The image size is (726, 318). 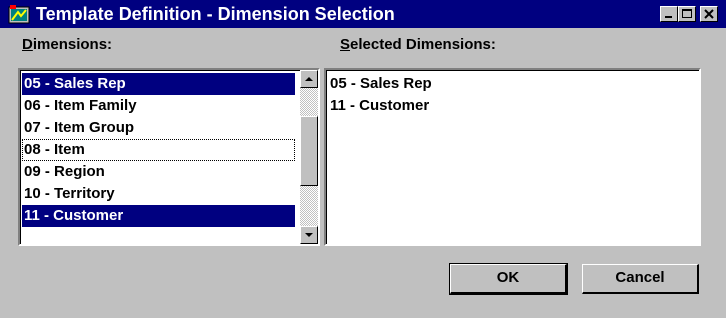 What do you see at coordinates (158, 172) in the screenshot?
I see `dimension-item: 09 - Region` at bounding box center [158, 172].